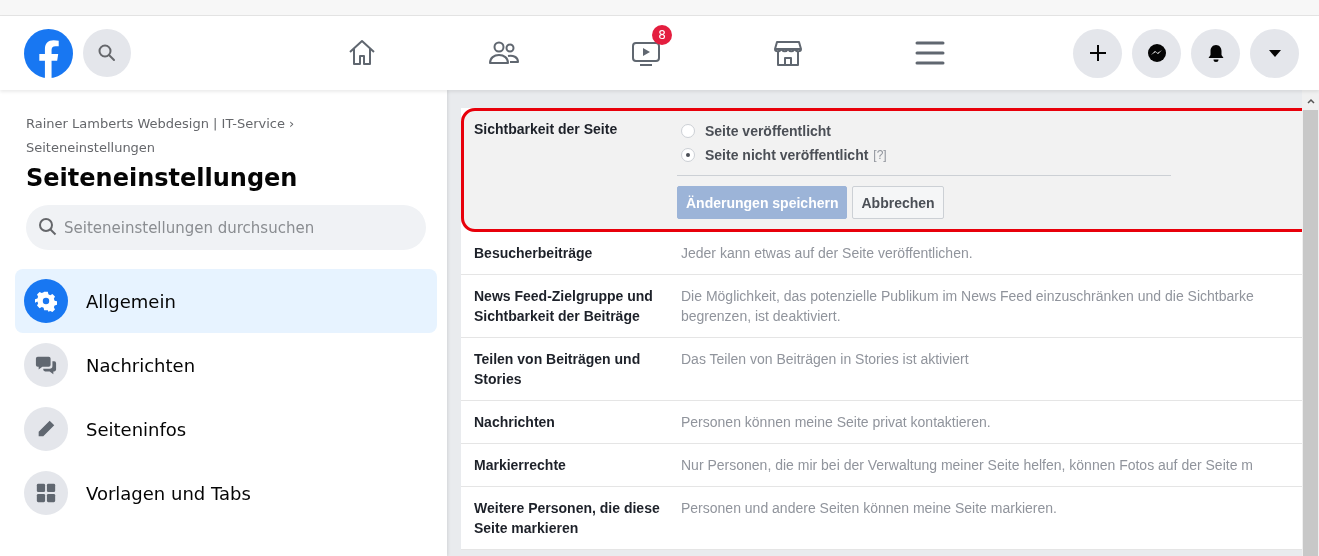 The height and width of the screenshot is (556, 1319). Describe the element at coordinates (1215, 53) in the screenshot. I see `notifications-button` at that location.